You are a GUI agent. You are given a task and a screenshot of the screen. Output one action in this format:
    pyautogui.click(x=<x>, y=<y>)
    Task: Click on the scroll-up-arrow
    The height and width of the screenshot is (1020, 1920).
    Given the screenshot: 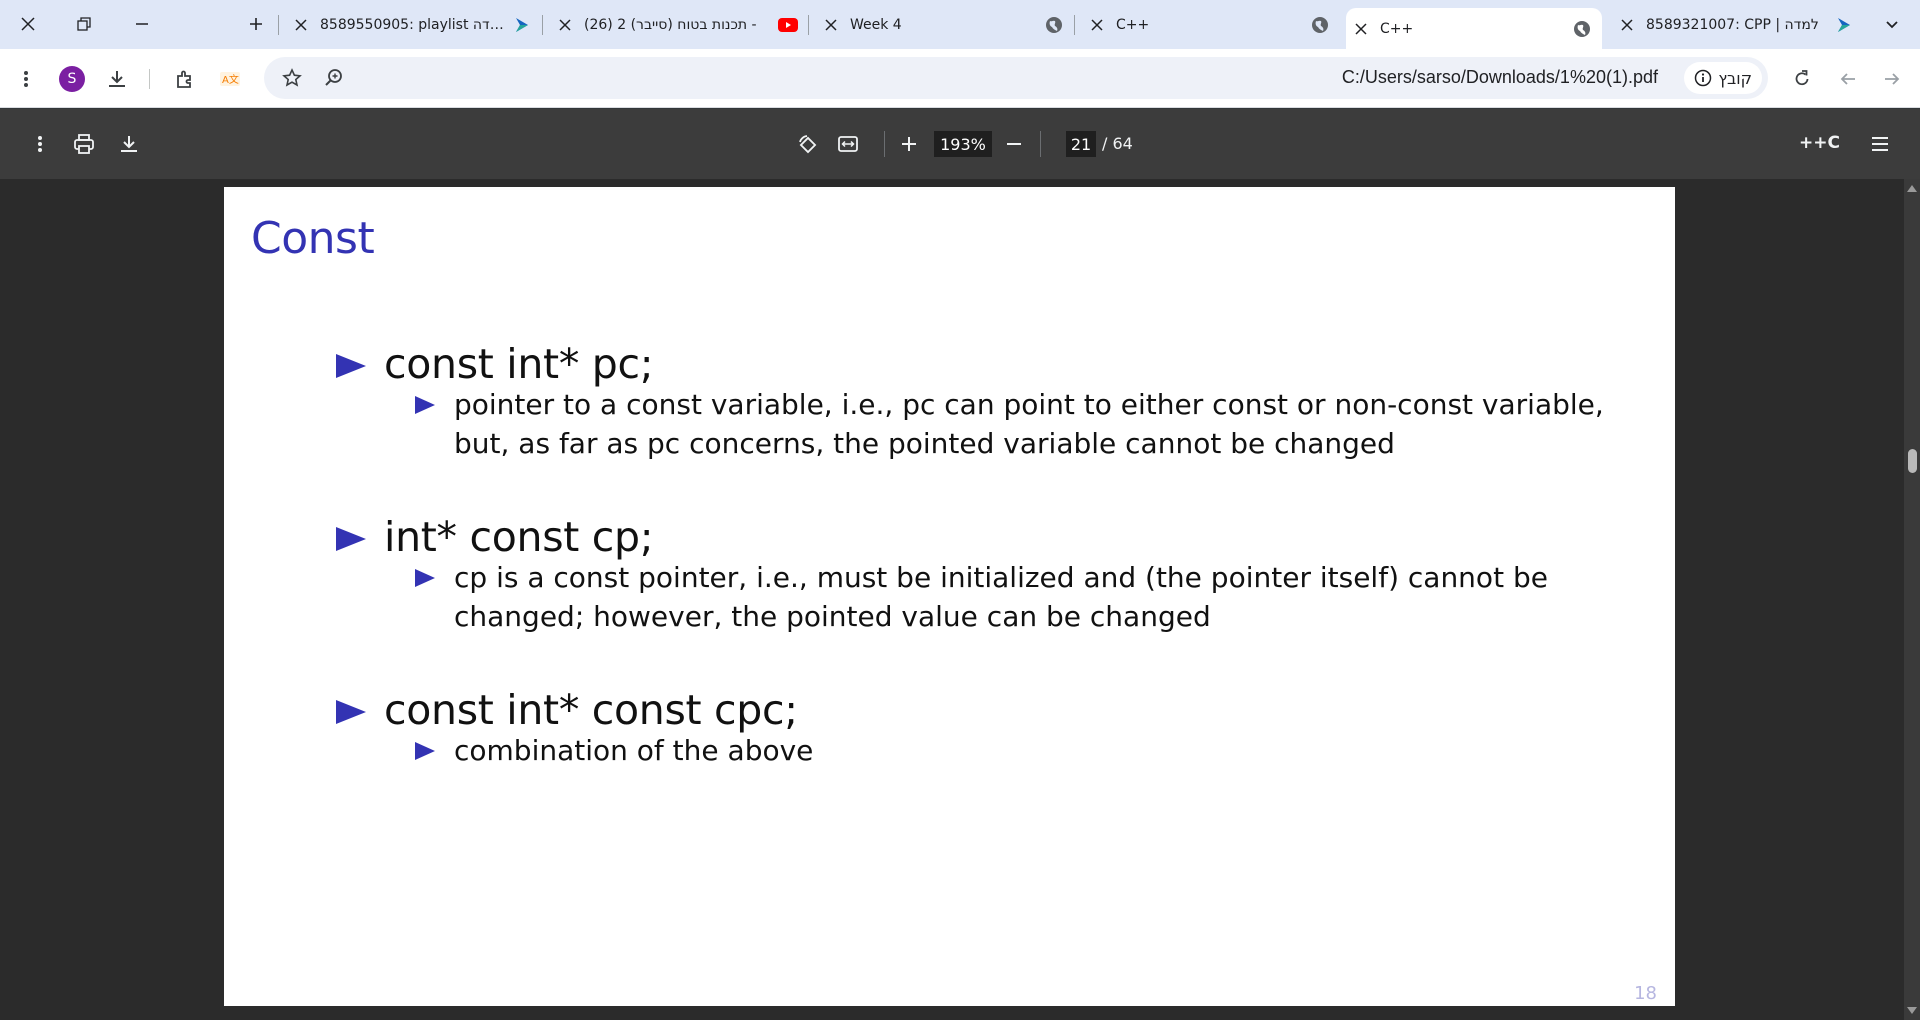 What is the action you would take?
    pyautogui.click(x=1912, y=188)
    